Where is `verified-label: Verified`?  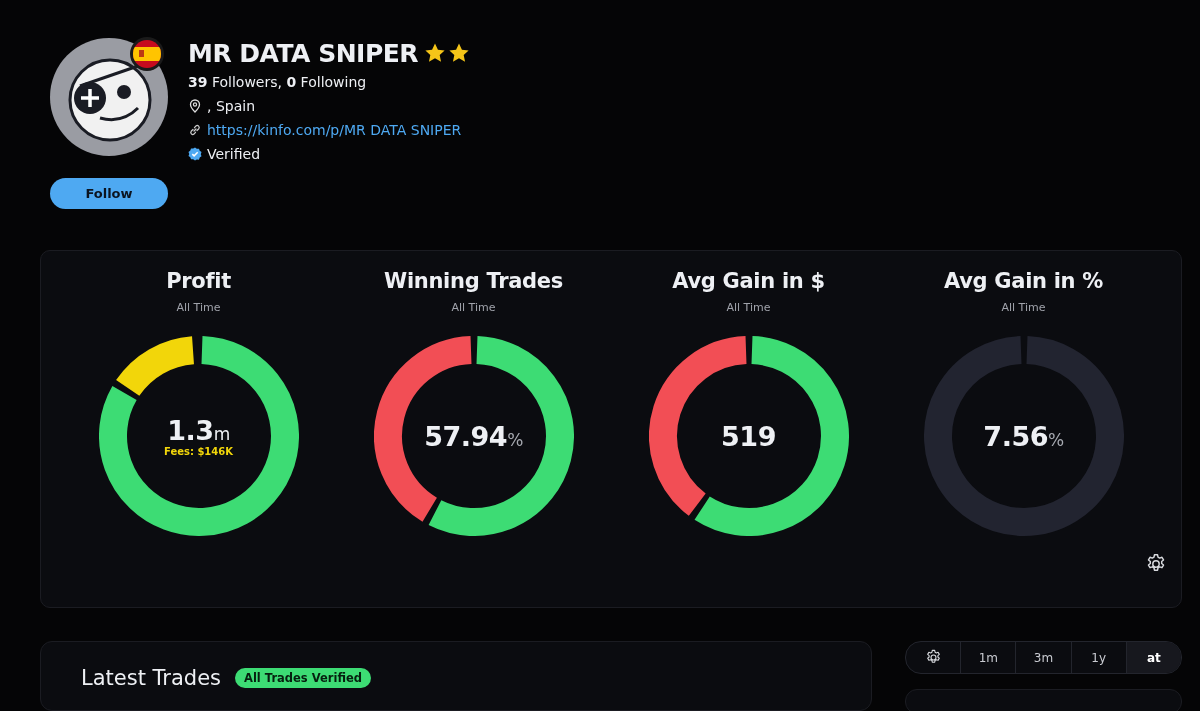
verified-label: Verified is located at coordinates (234, 154).